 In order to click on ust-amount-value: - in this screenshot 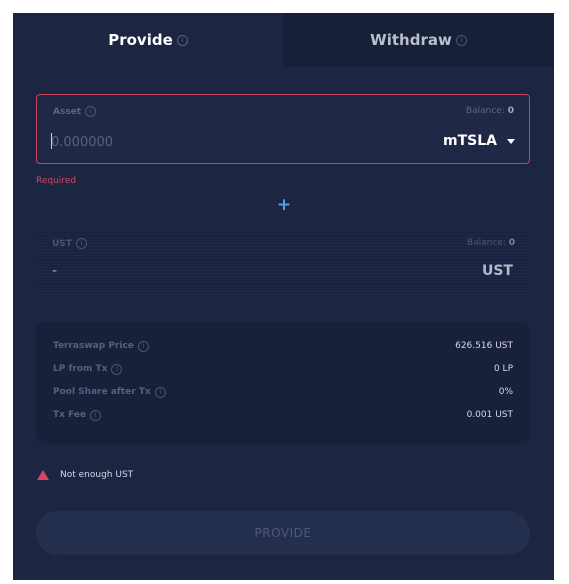, I will do `click(55, 271)`.